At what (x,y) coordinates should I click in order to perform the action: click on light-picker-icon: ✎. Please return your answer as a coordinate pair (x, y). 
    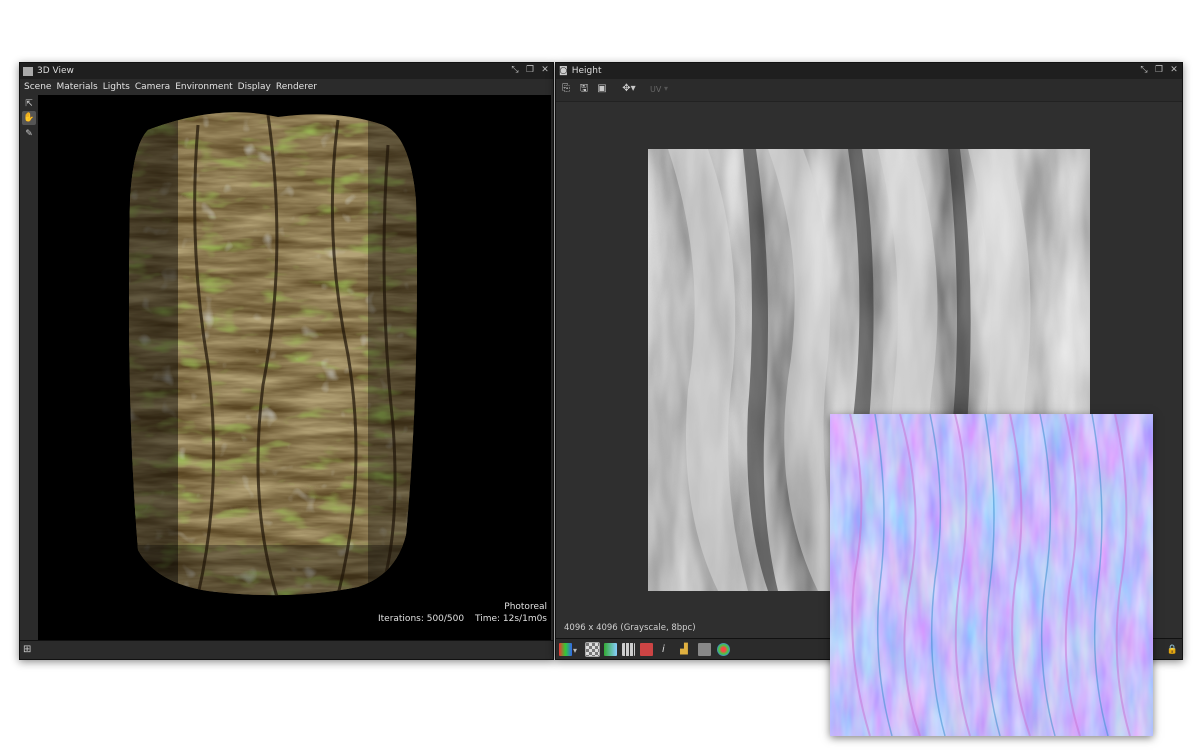
    Looking at the image, I should click on (29, 134).